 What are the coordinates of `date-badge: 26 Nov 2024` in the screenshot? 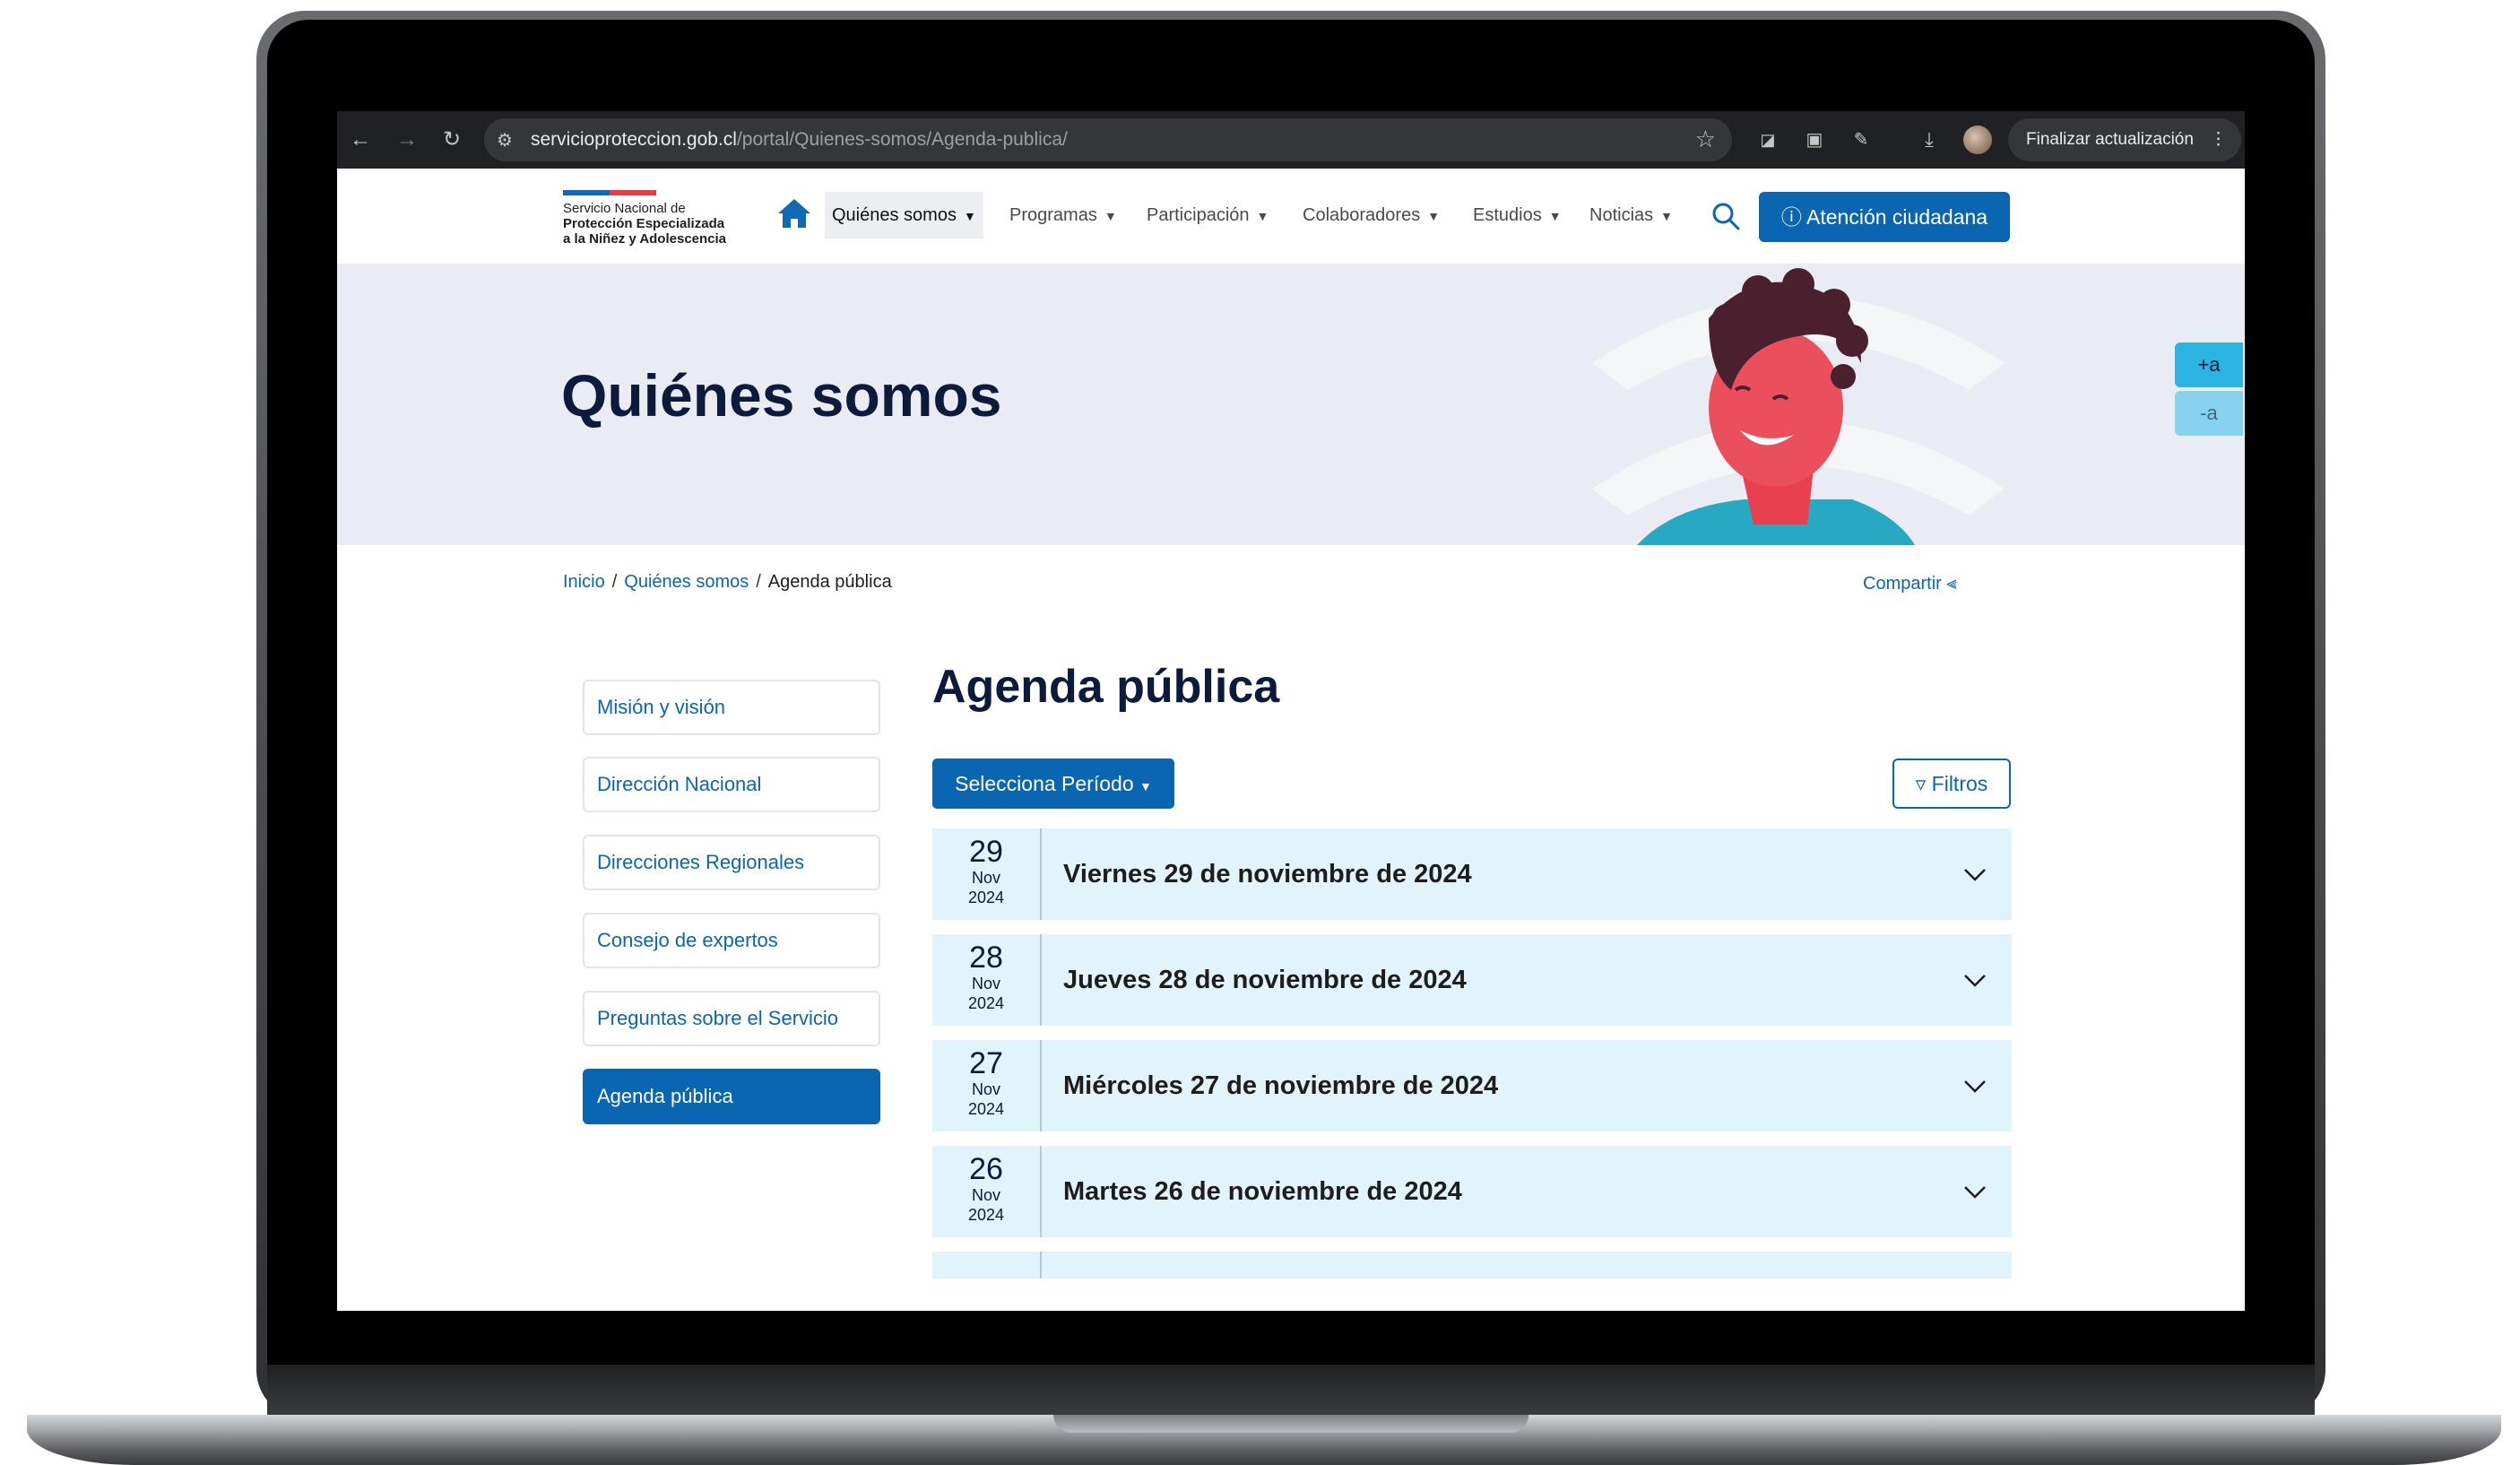 It's located at (987, 1191).